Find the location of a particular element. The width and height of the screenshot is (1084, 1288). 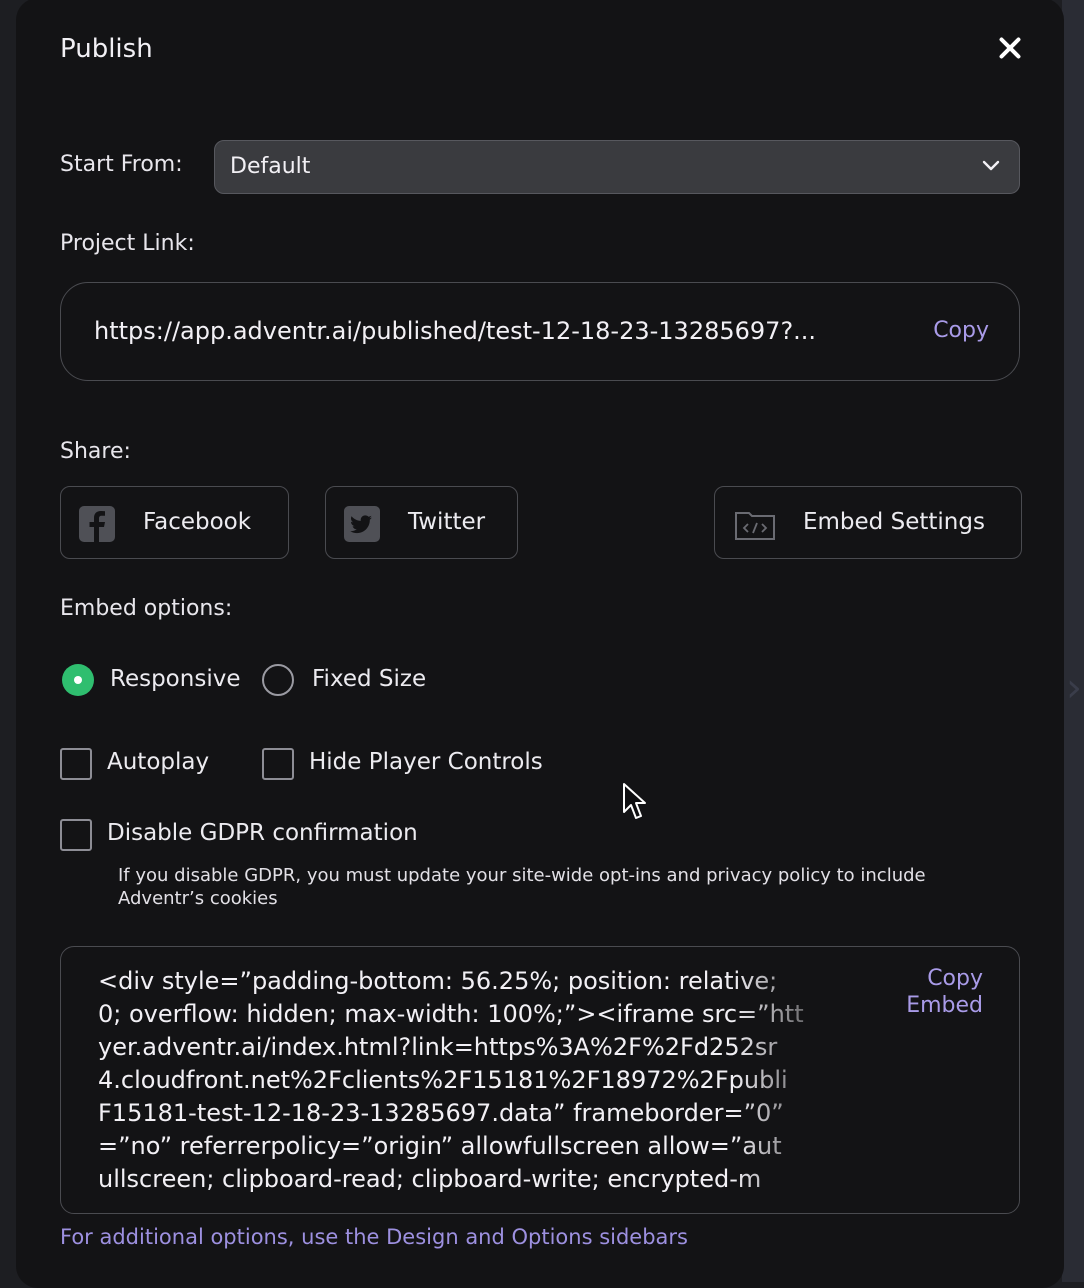

copy-embed-label-line1: Copy is located at coordinates (955, 978).